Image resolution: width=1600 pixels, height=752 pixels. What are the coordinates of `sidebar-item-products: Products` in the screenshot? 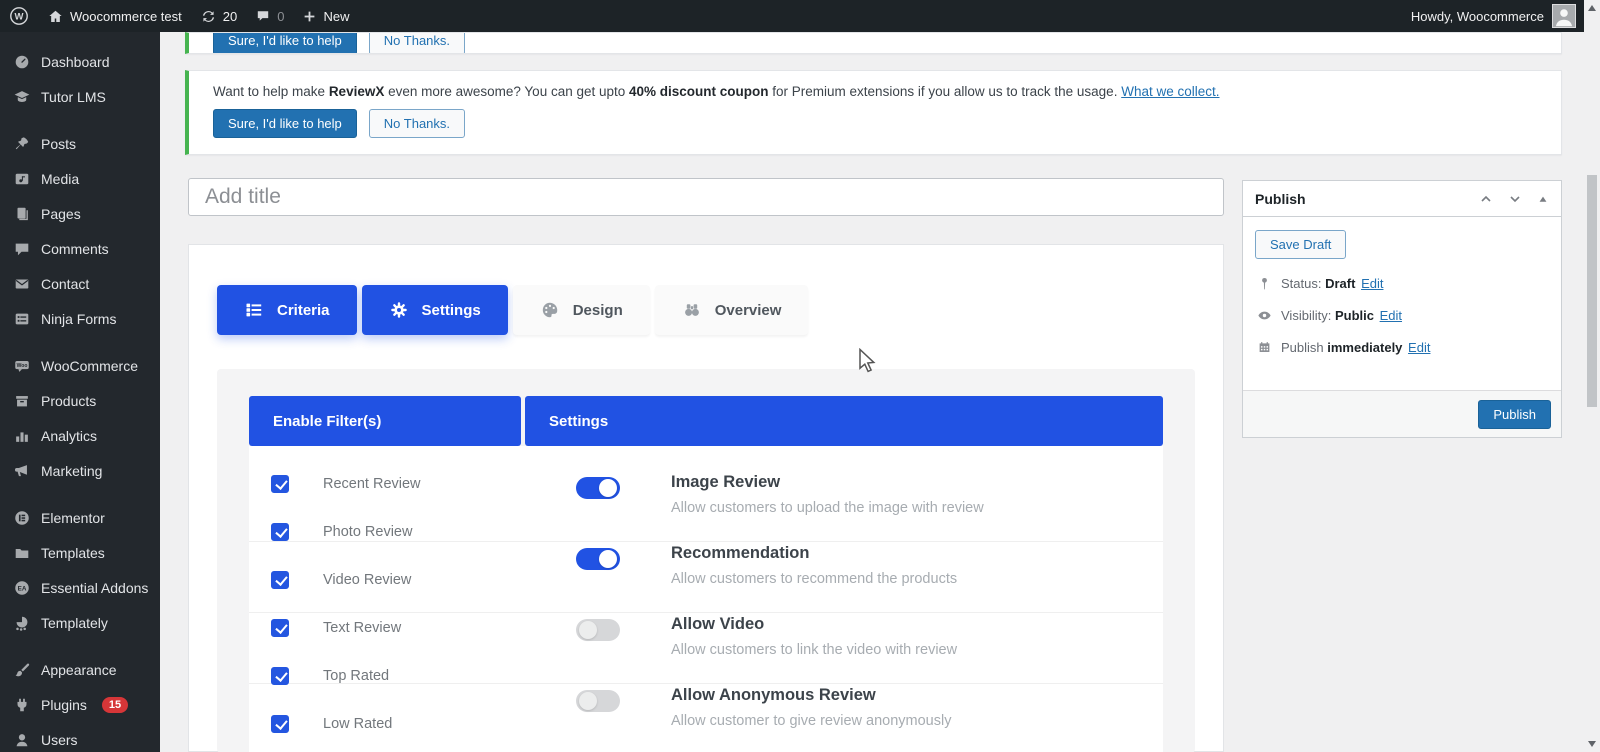 It's located at (80, 400).